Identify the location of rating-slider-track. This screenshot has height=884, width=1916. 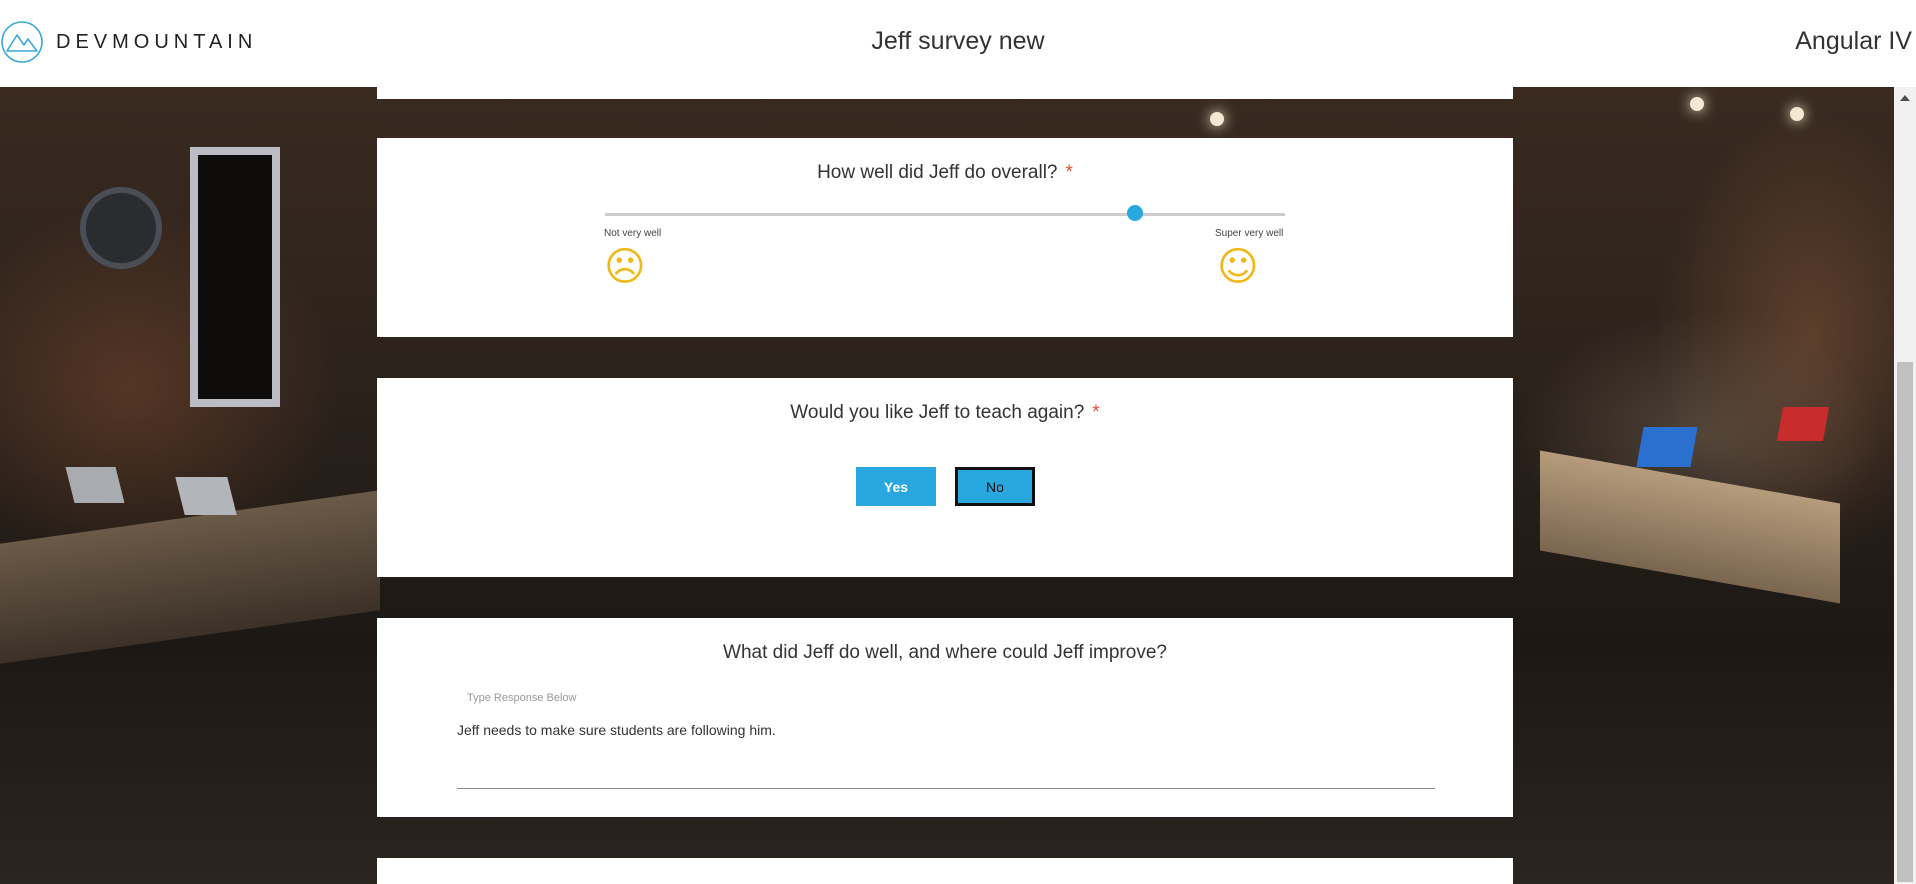
(945, 214).